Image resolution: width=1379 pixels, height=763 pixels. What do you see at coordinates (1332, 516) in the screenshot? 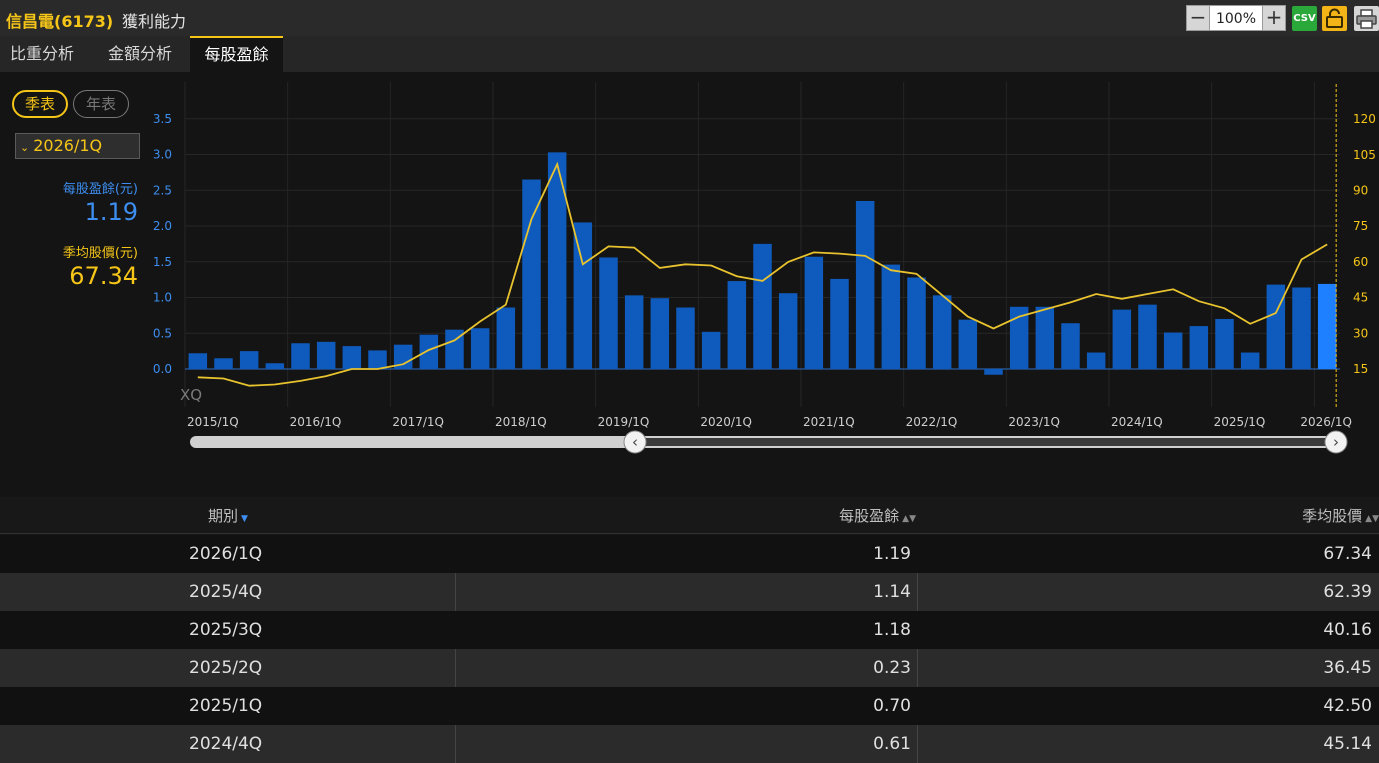
I see `col-header-price-label: 季均股價` at bounding box center [1332, 516].